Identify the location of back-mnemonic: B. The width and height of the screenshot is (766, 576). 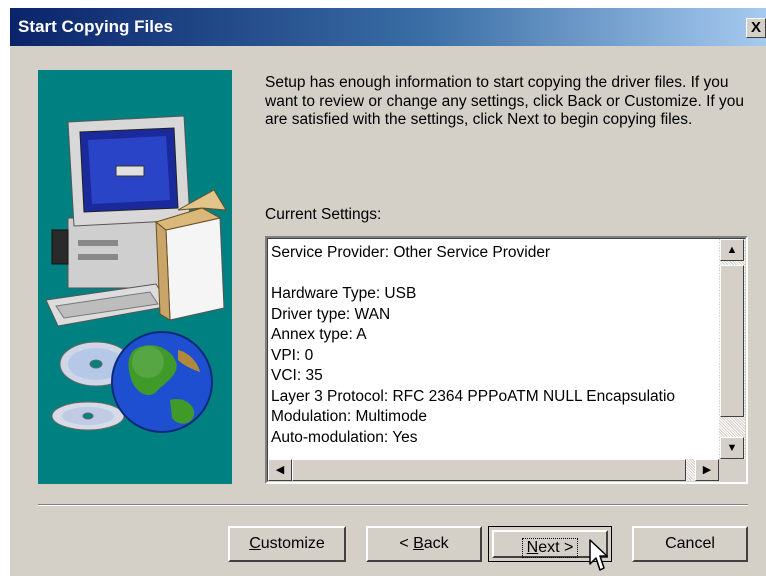
(418, 543).